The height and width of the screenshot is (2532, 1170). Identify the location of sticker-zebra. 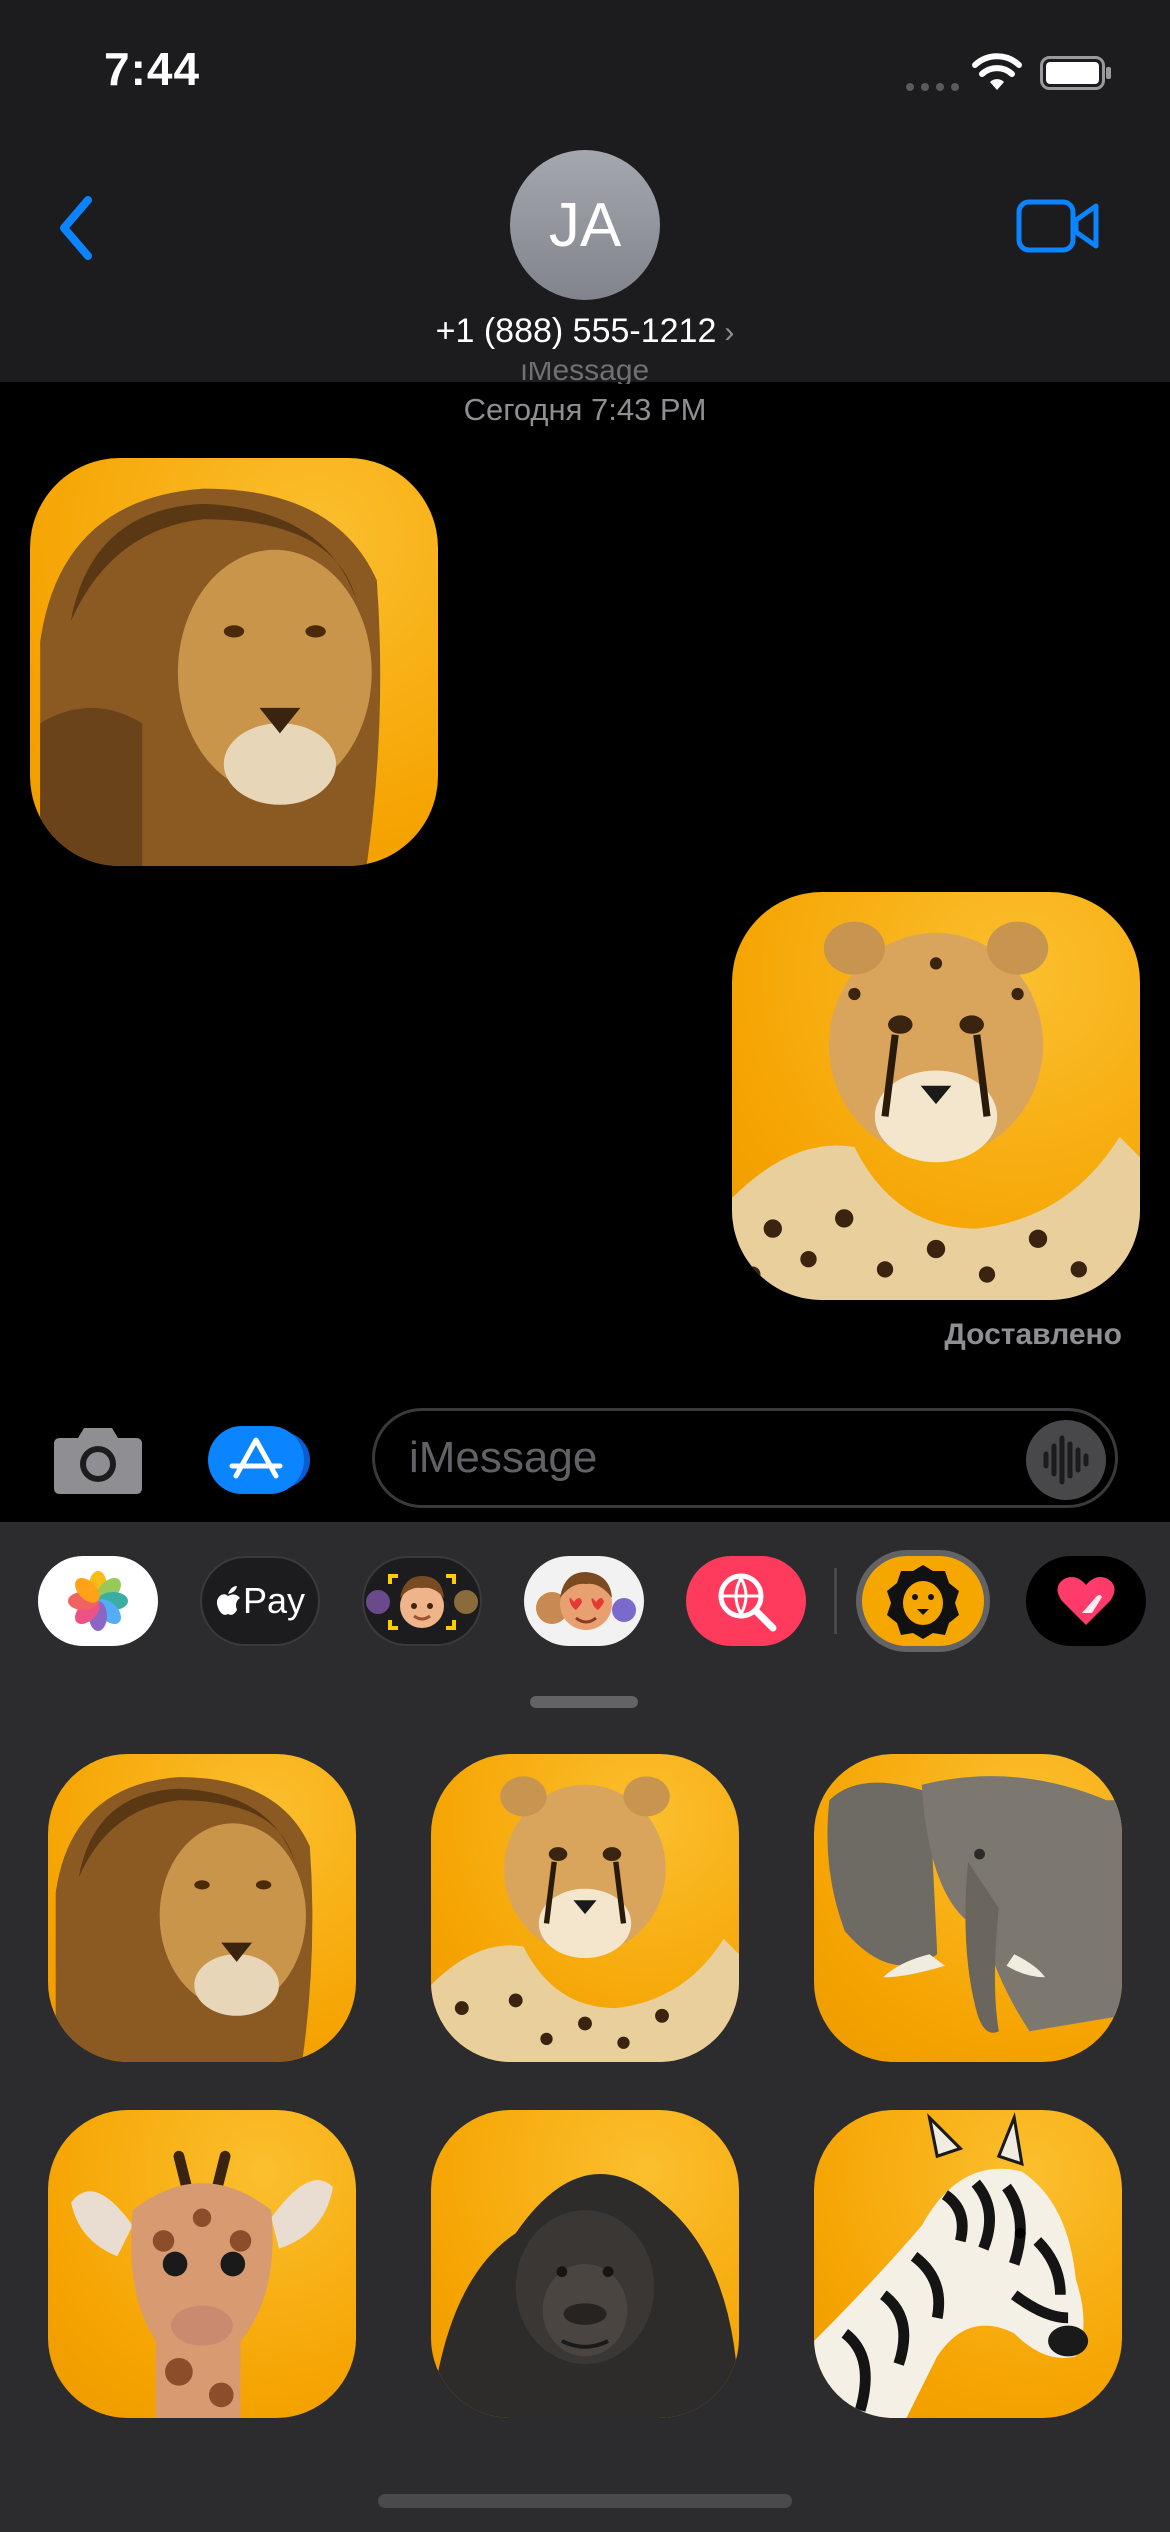
(968, 2264).